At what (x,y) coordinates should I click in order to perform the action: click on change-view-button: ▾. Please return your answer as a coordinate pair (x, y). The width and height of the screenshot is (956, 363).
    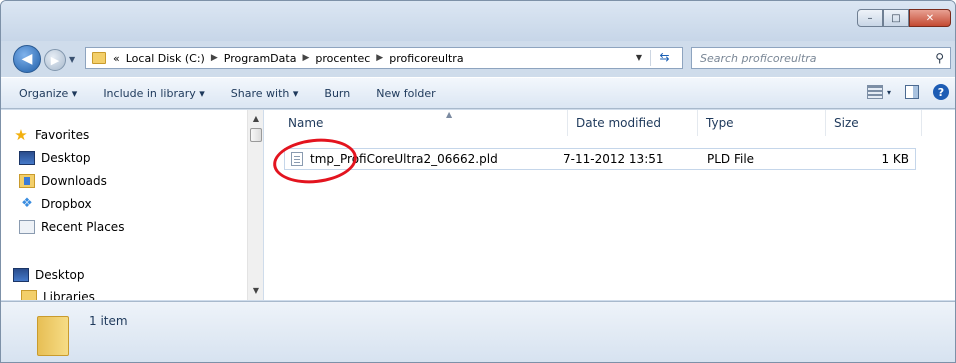
    Looking at the image, I should click on (878, 92).